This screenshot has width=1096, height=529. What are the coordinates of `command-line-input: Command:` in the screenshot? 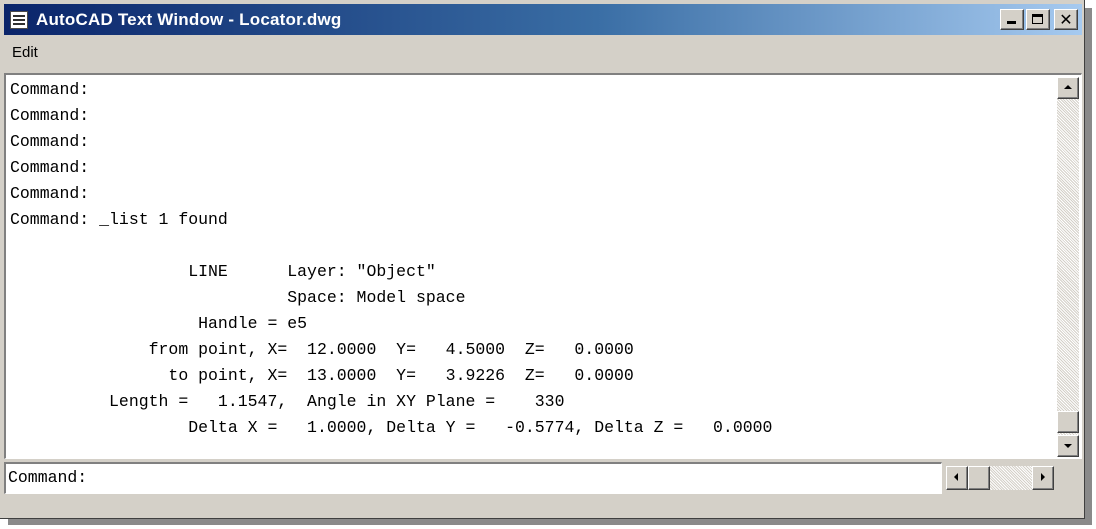 It's located at (473, 478).